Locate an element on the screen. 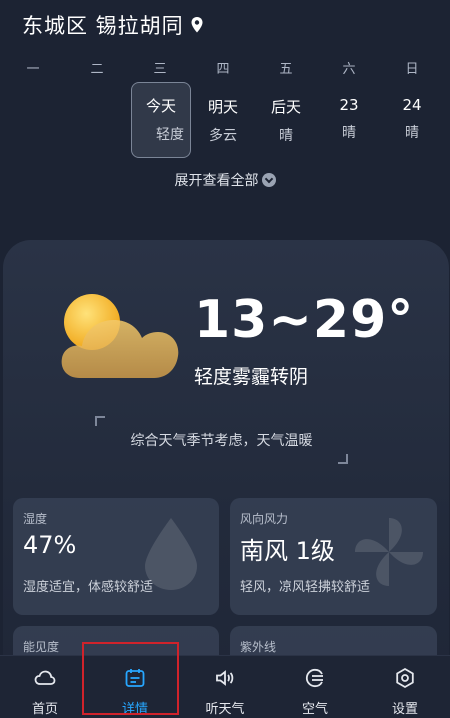  location-header: 东城区 锡拉胡同 is located at coordinates (113, 25).